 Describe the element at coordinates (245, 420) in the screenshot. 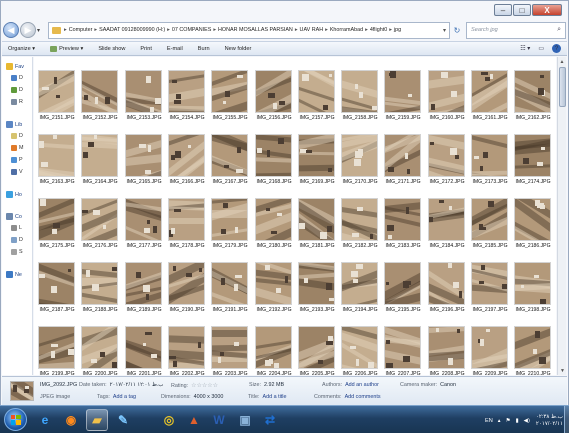

I see `photo-viewer-icon: ▣` at that location.